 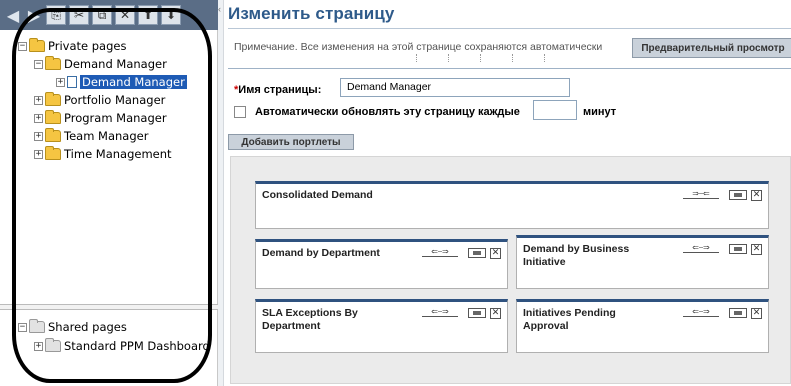 What do you see at coordinates (125, 15) in the screenshot?
I see `delete-icon: ✕` at bounding box center [125, 15].